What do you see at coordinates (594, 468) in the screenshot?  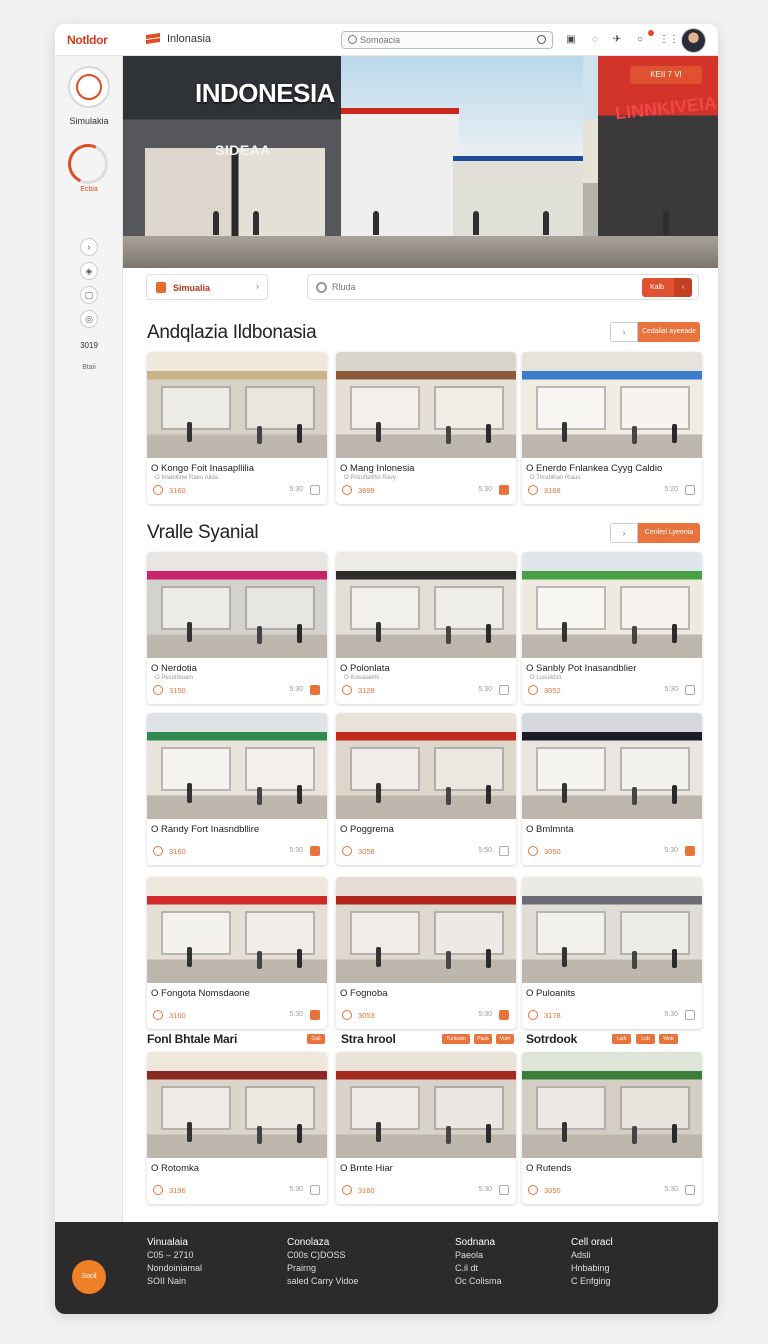 I see `listing-name: O Enerdo Fnlankea Cyyg Caldio` at bounding box center [594, 468].